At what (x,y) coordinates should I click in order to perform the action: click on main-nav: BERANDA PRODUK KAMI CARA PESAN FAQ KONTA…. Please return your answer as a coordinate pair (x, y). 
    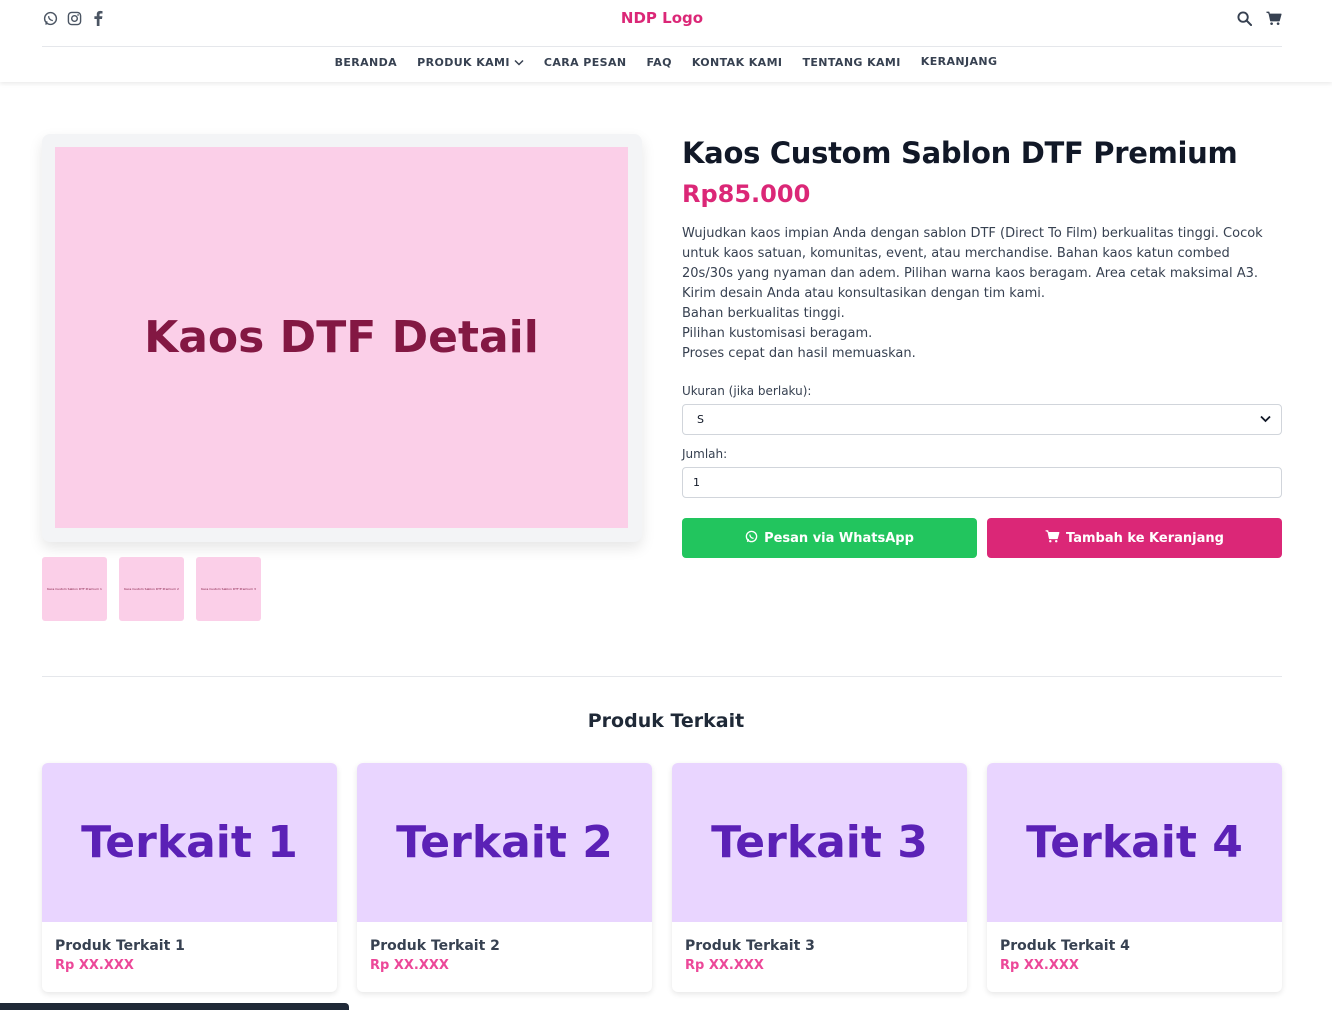
    Looking at the image, I should click on (666, 61).